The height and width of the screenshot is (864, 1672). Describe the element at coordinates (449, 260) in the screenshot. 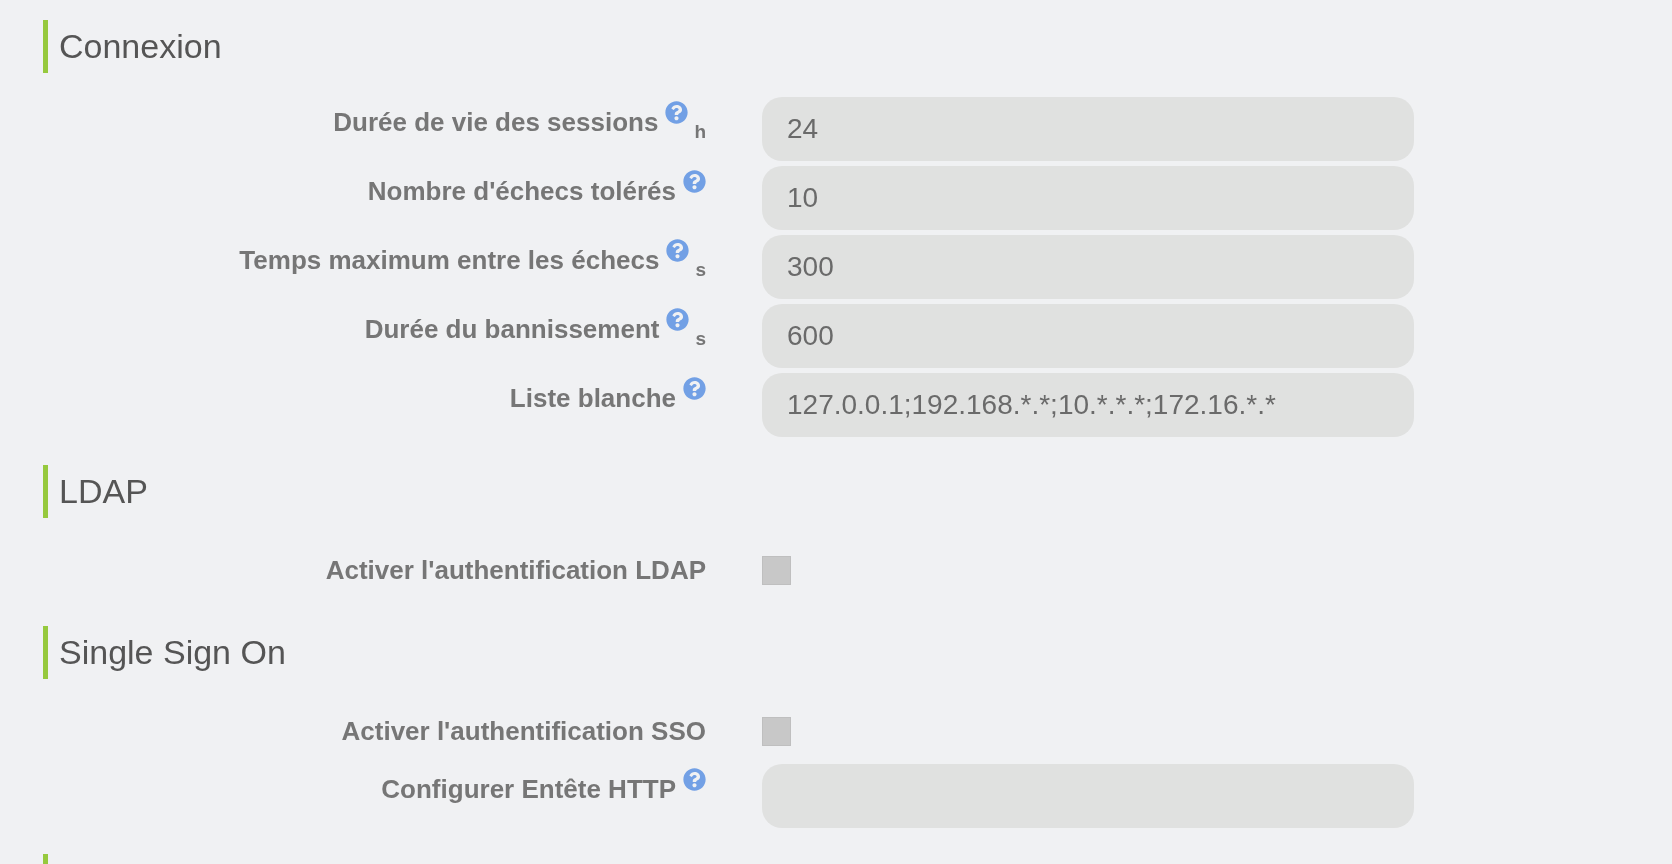

I see `field-label: Temps maximum entre les échecs` at that location.